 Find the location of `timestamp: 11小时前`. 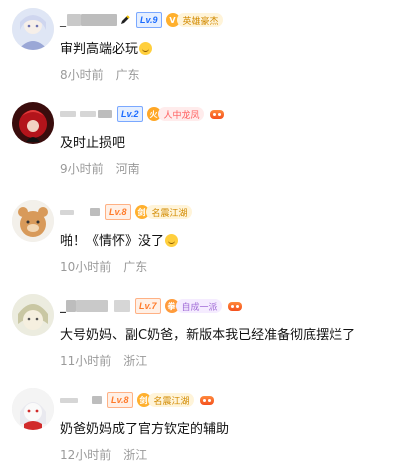

timestamp: 11小时前 is located at coordinates (86, 361).